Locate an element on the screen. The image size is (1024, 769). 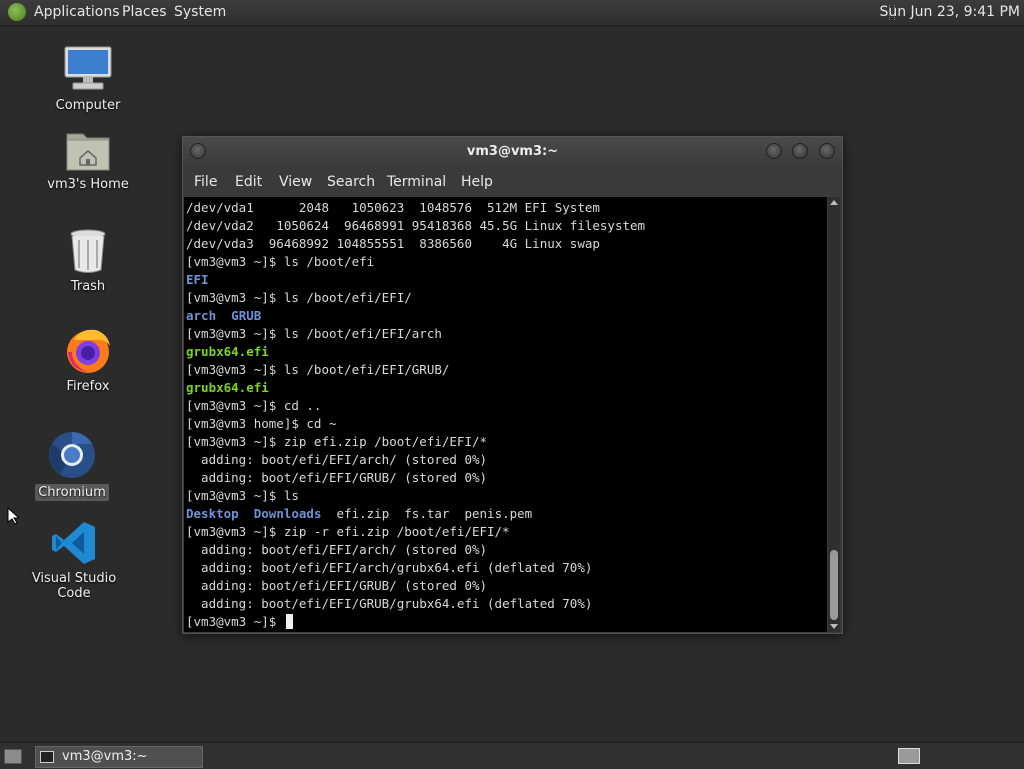
desktop-icon-label: Visual Studio Code is located at coordinates (74, 586).